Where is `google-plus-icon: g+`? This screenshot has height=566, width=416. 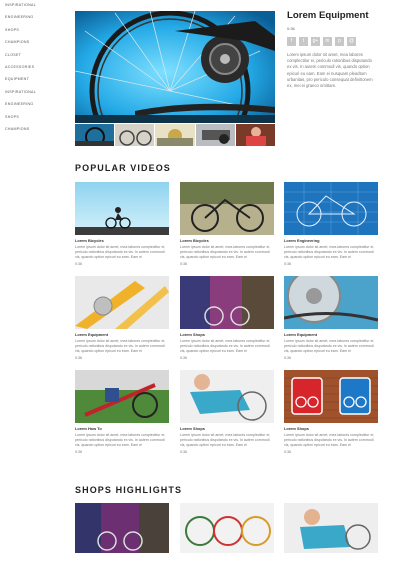 google-plus-icon: g+ is located at coordinates (315, 41).